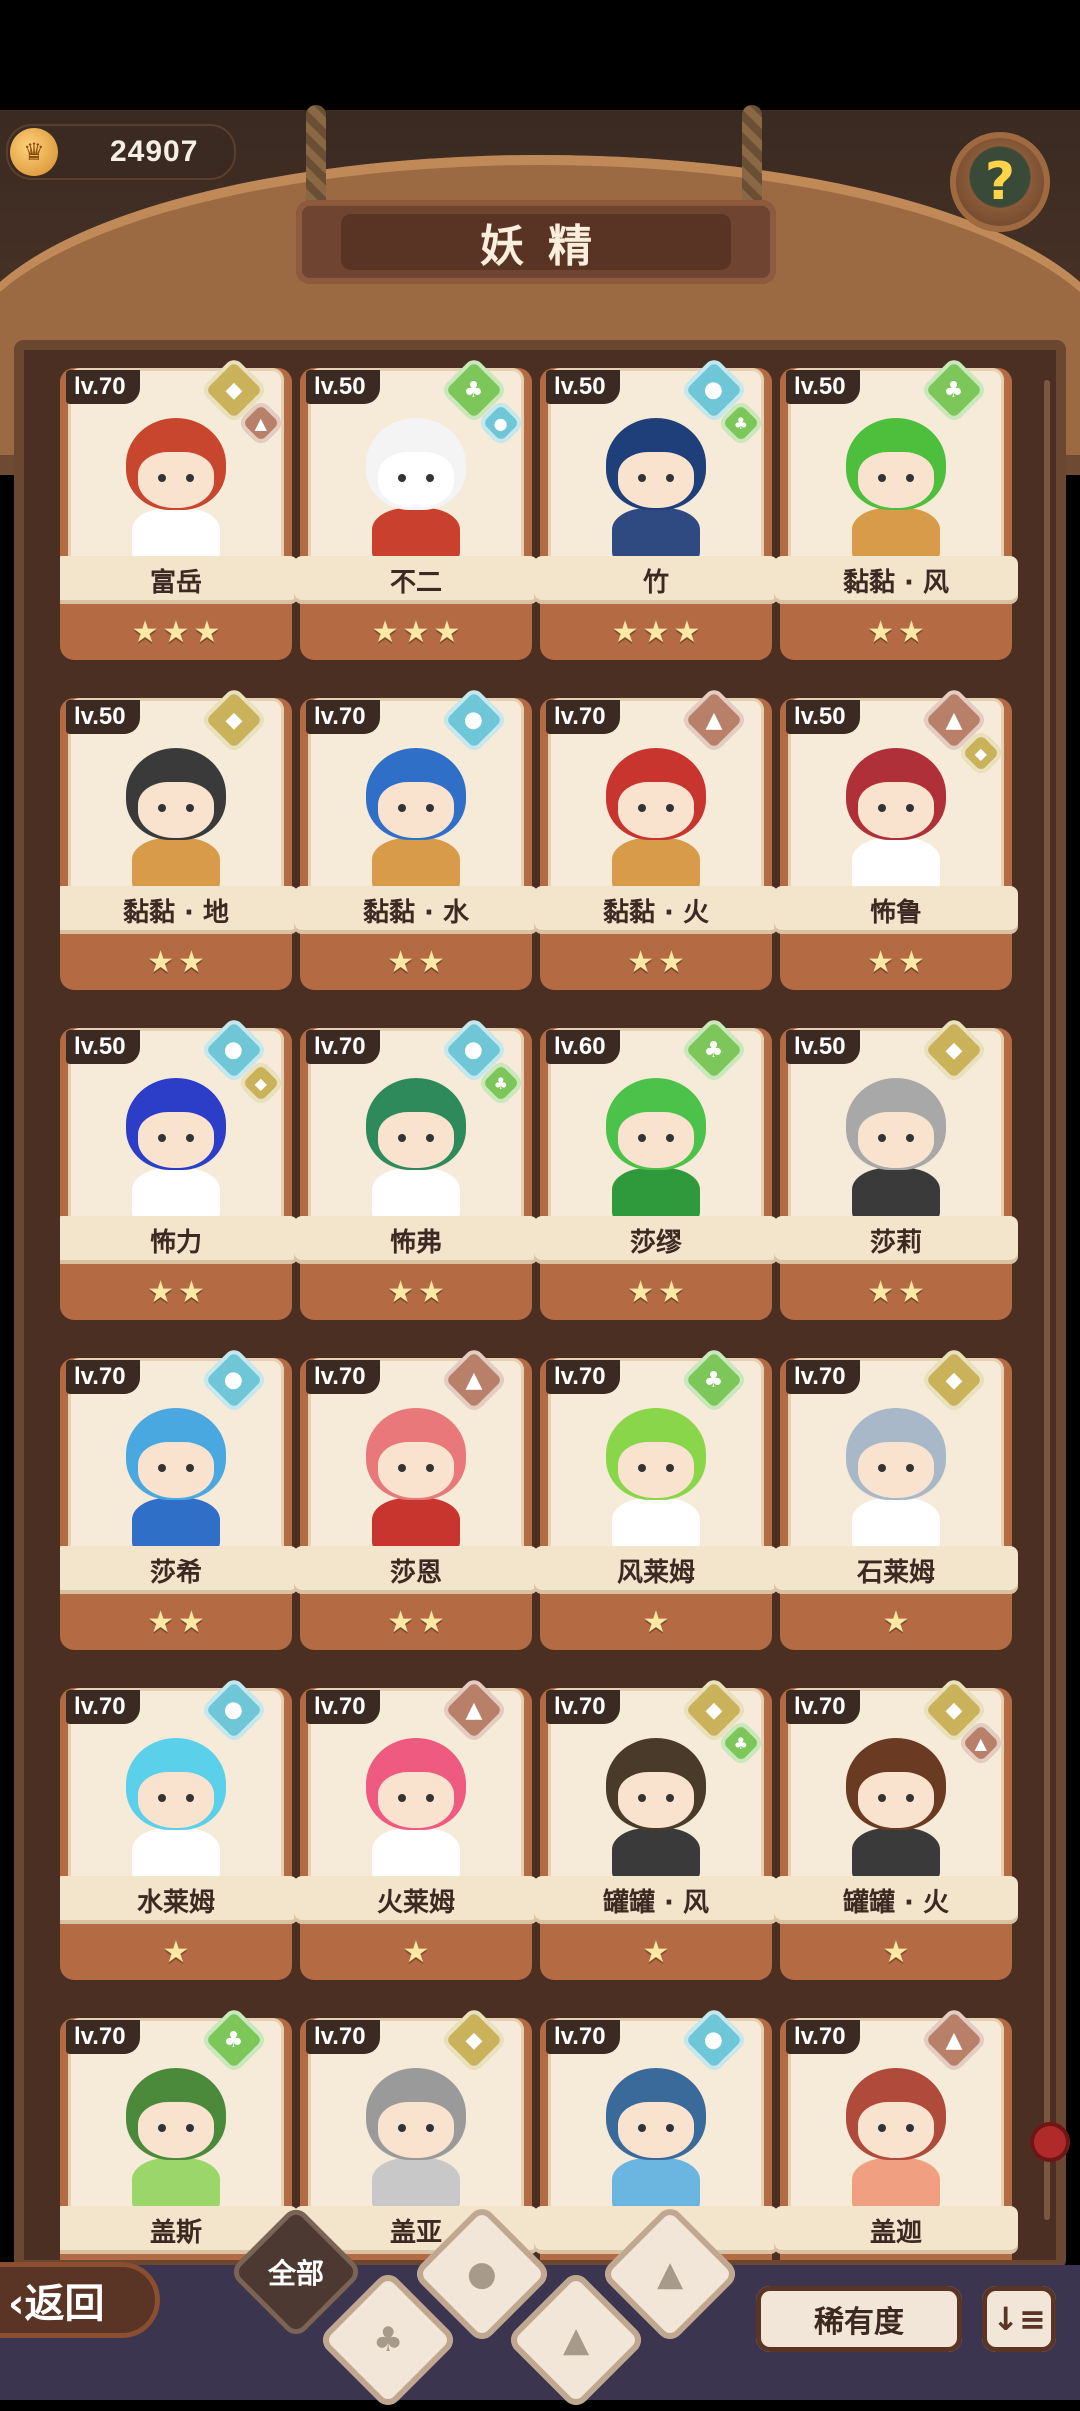  What do you see at coordinates (388, 2339) in the screenshot?
I see `sprout-icon: ♣` at bounding box center [388, 2339].